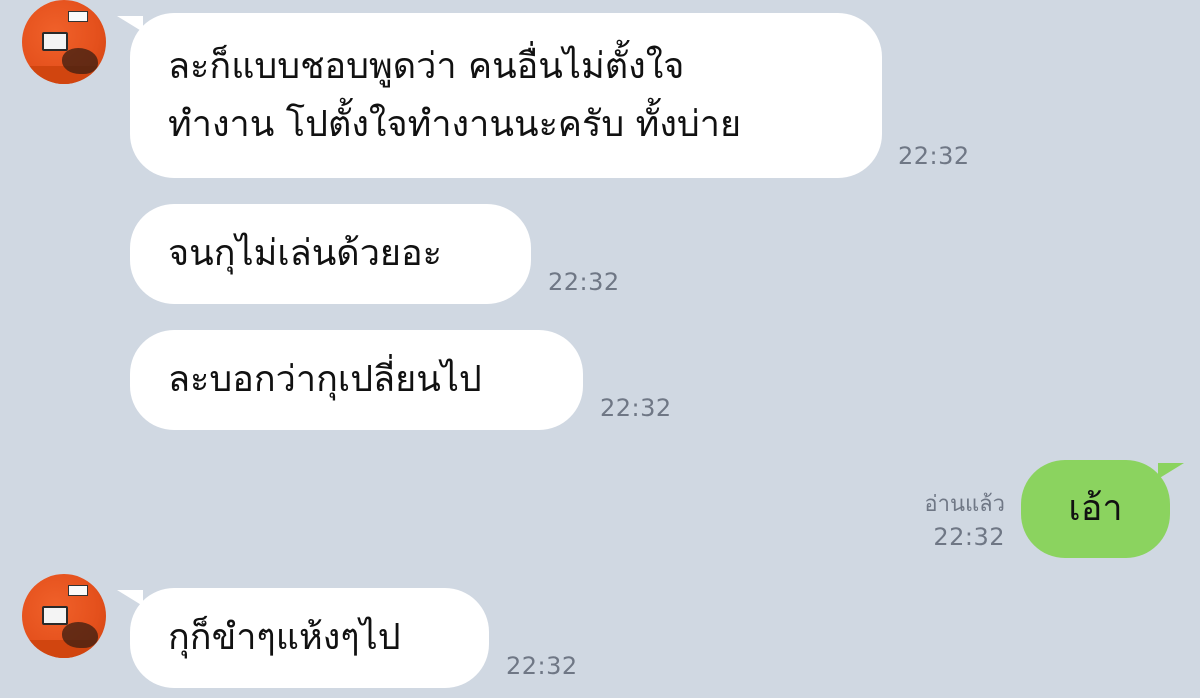 This screenshot has height=698, width=1200. Describe the element at coordinates (1171, 471) in the screenshot. I see `bubble-tail` at that location.